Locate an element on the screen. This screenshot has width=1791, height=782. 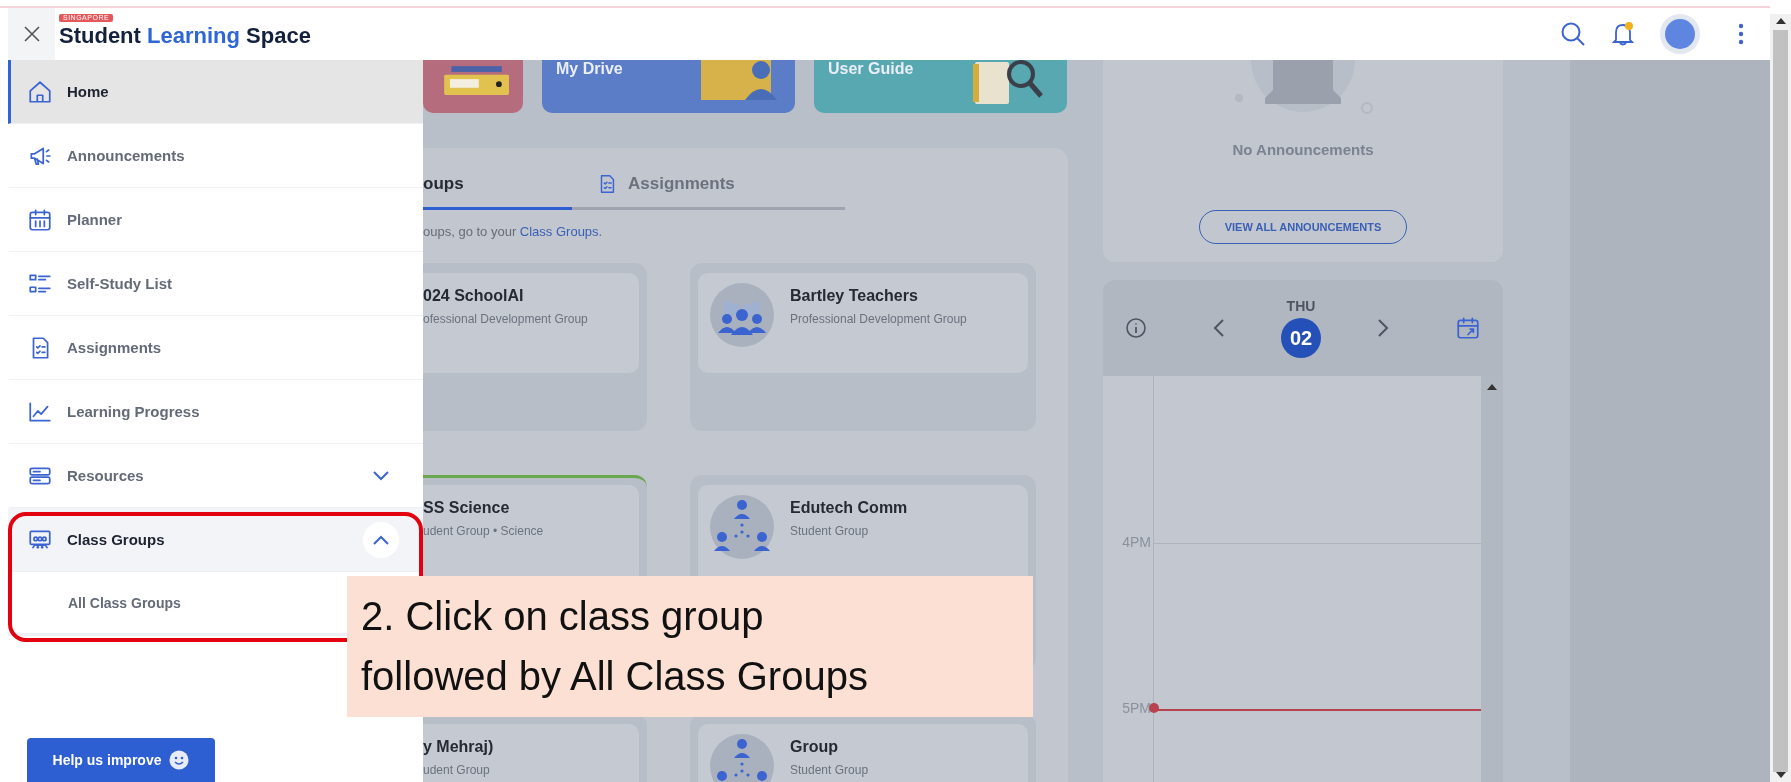
help-button: Help us improve is located at coordinates (121, 760).